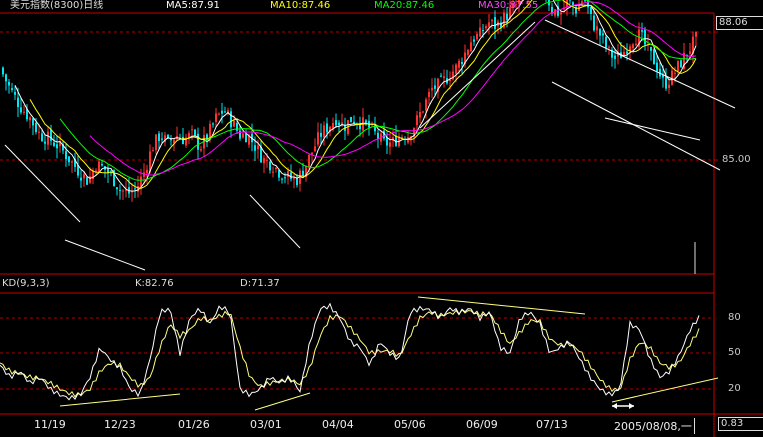 The height and width of the screenshot is (437, 763). What do you see at coordinates (275, 221) in the screenshot?
I see `trendline` at bounding box center [275, 221].